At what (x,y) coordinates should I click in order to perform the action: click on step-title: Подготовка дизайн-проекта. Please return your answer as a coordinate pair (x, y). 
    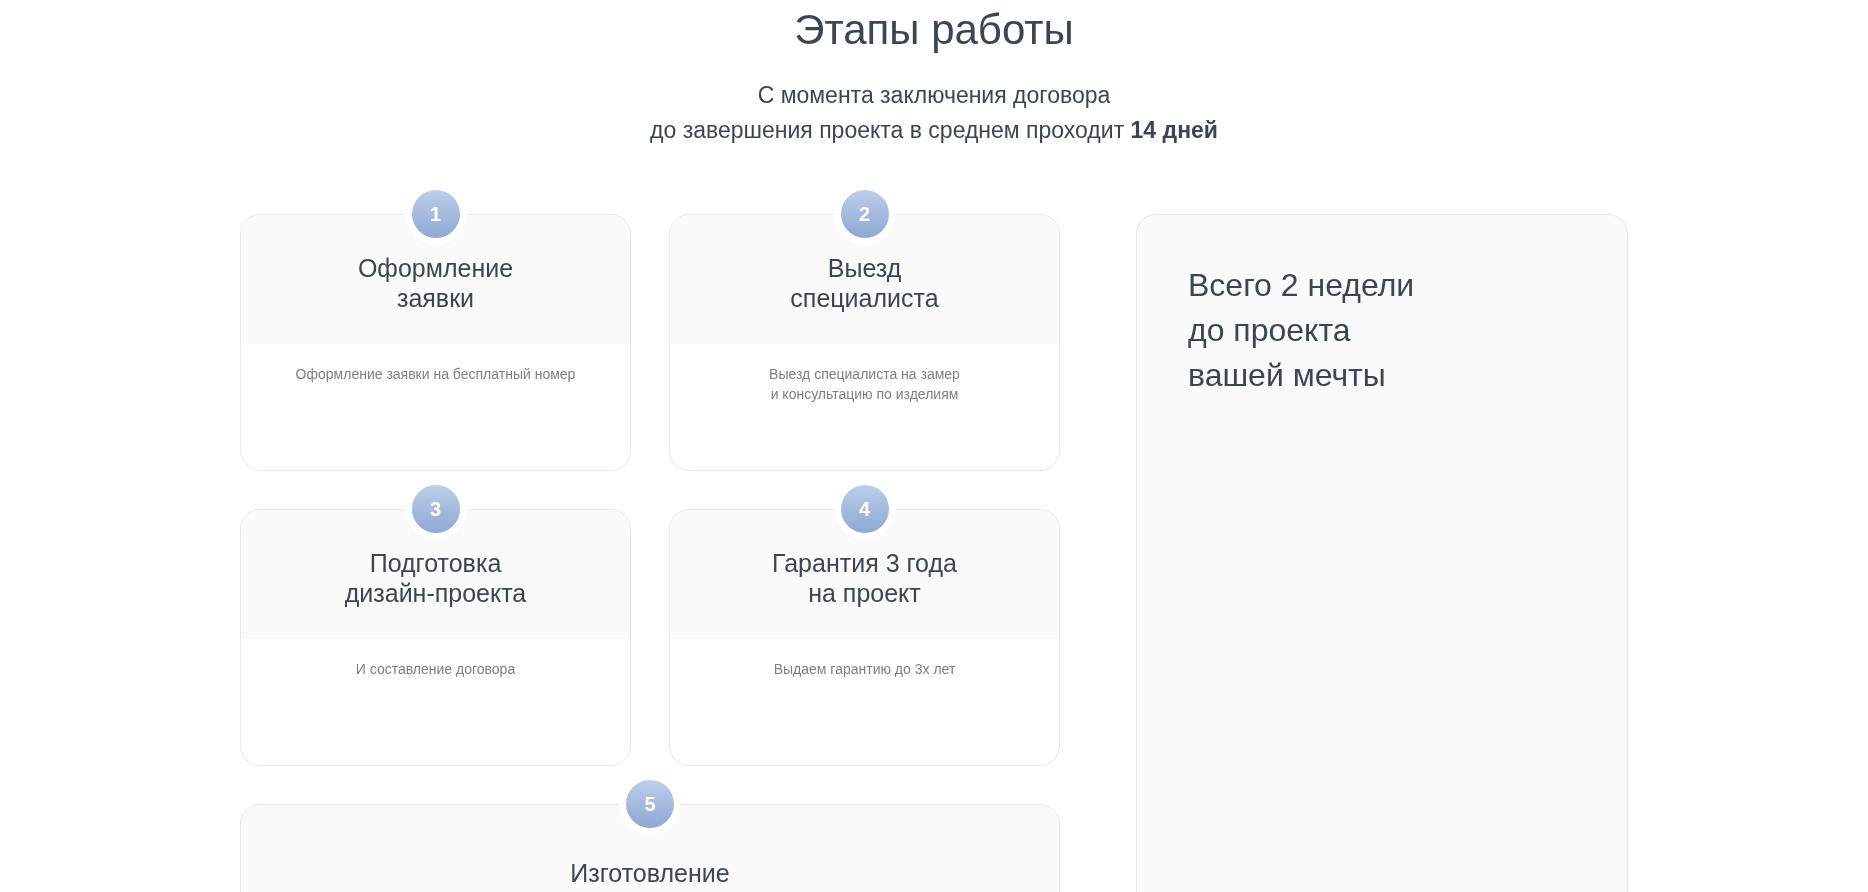
    Looking at the image, I should click on (435, 577).